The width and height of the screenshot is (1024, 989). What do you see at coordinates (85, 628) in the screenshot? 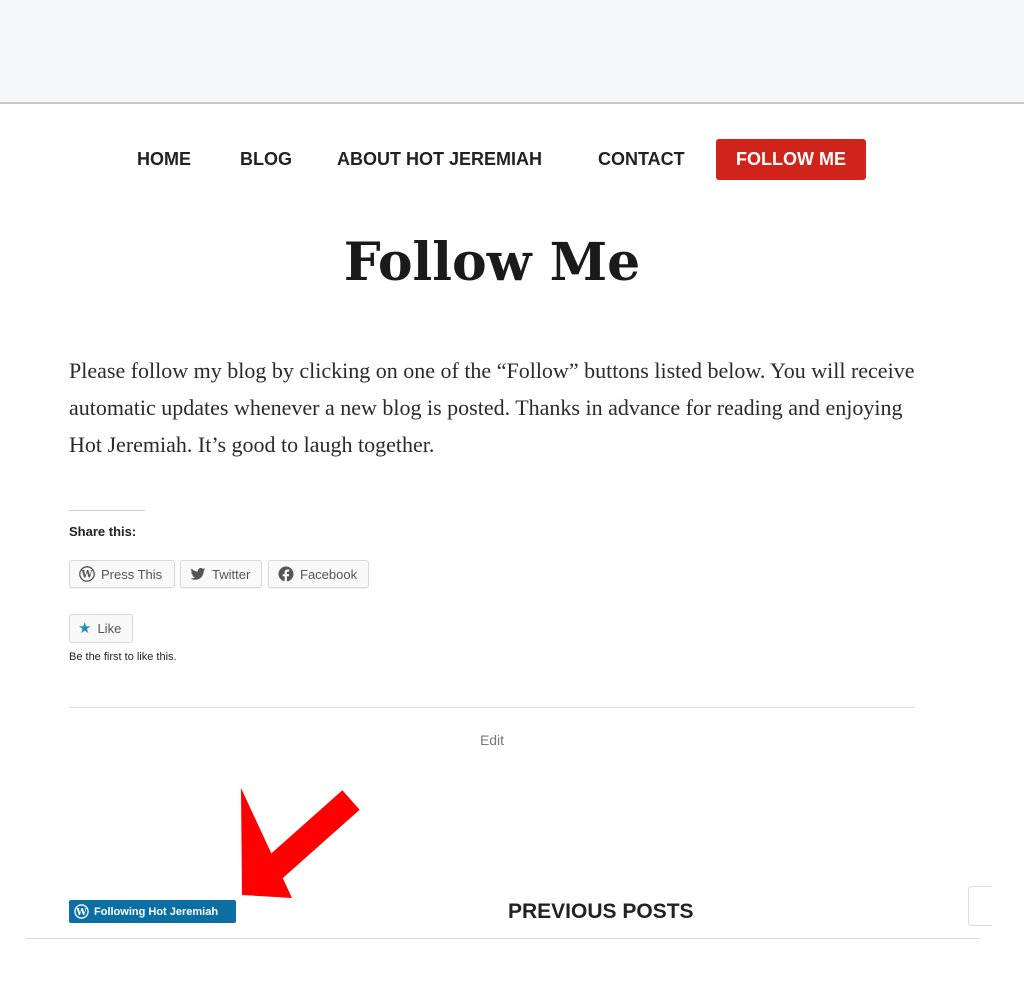
I see `star-icon: ★` at bounding box center [85, 628].